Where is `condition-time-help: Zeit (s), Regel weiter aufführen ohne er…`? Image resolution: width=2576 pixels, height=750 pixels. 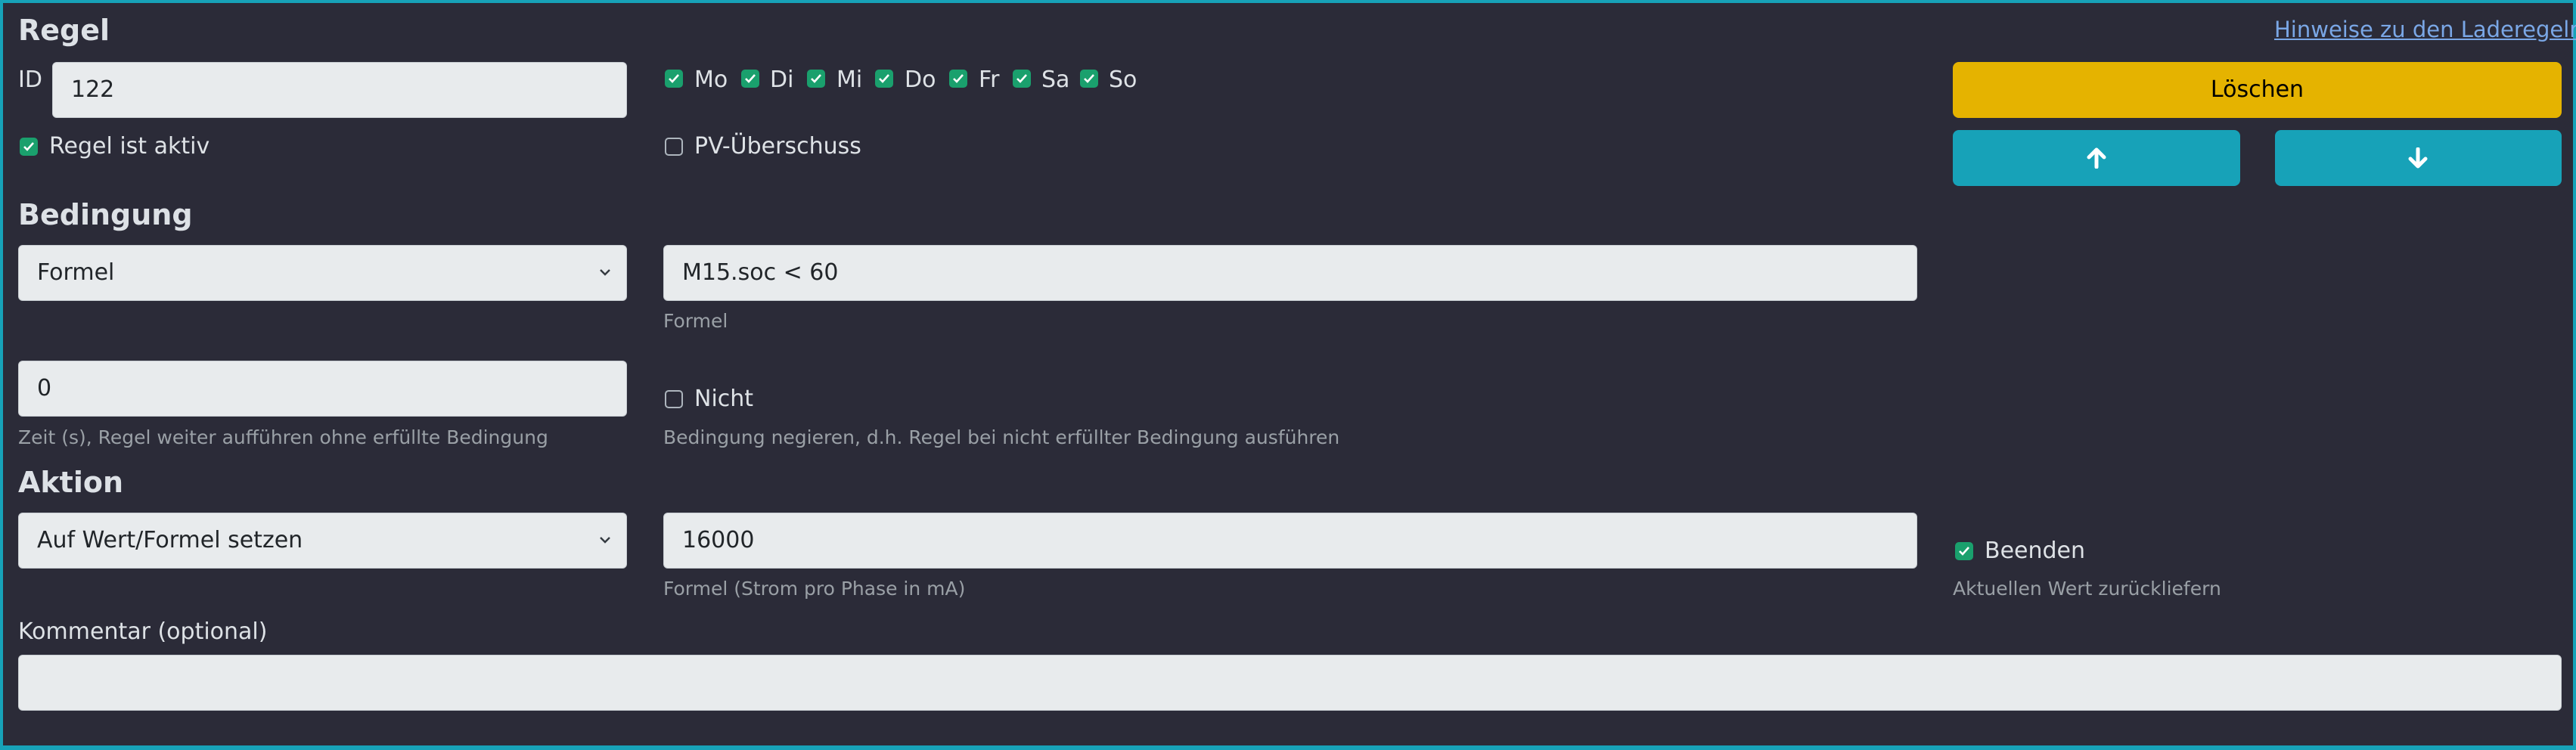 condition-time-help: Zeit (s), Regel weiter aufführen ohne er… is located at coordinates (283, 437).